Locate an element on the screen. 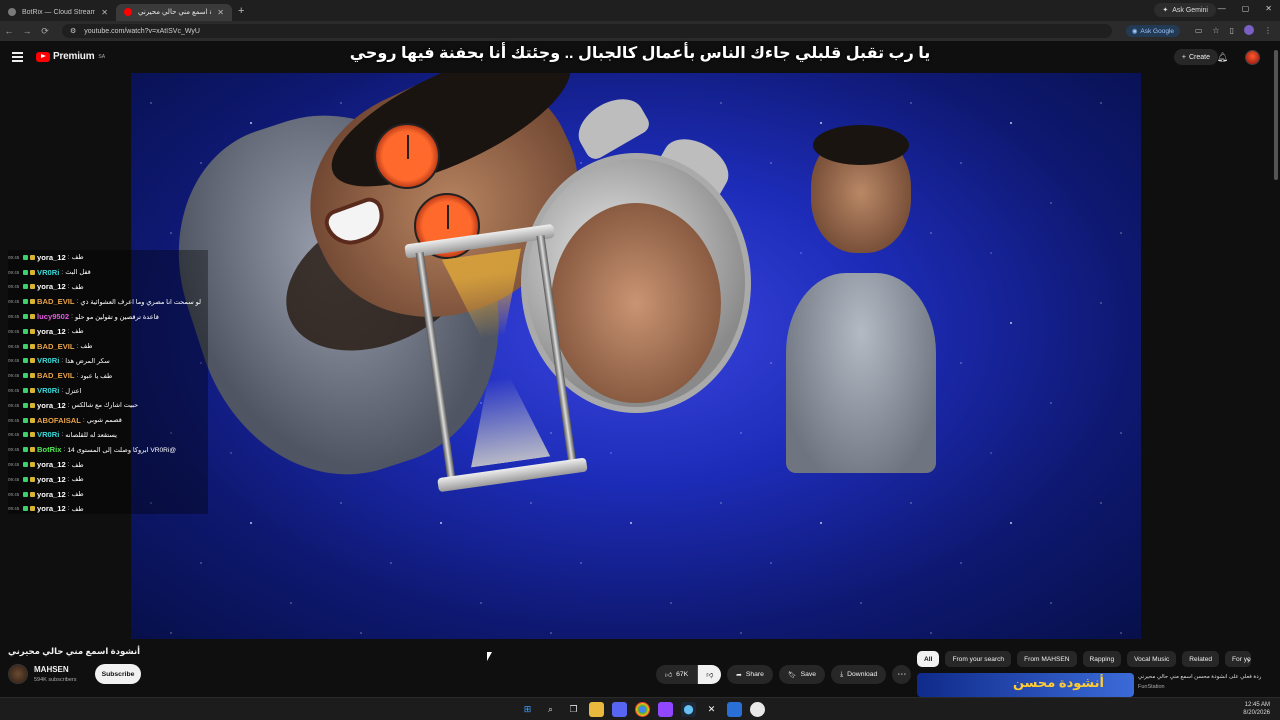 The image size is (1280, 720). channel-avatar is located at coordinates (18, 674).